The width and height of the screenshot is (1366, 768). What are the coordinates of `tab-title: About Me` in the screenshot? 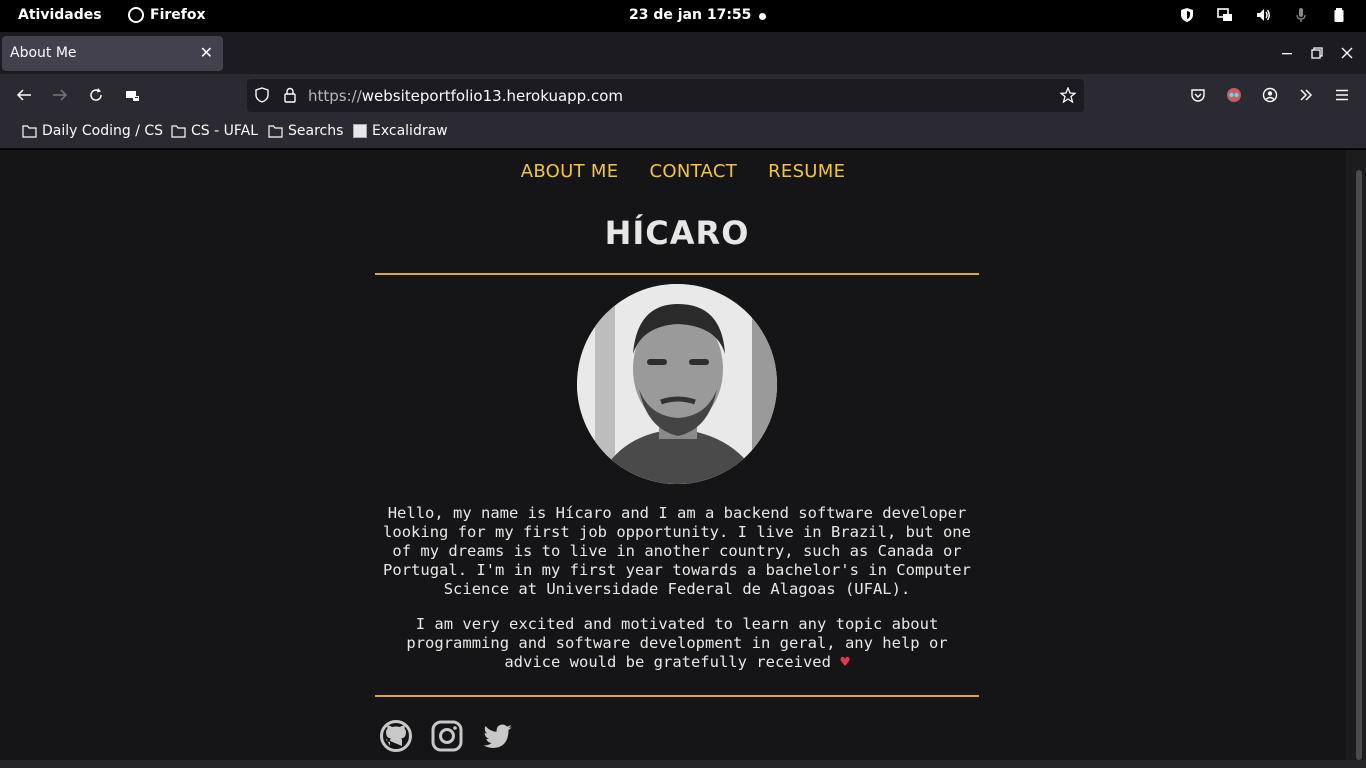 It's located at (43, 53).